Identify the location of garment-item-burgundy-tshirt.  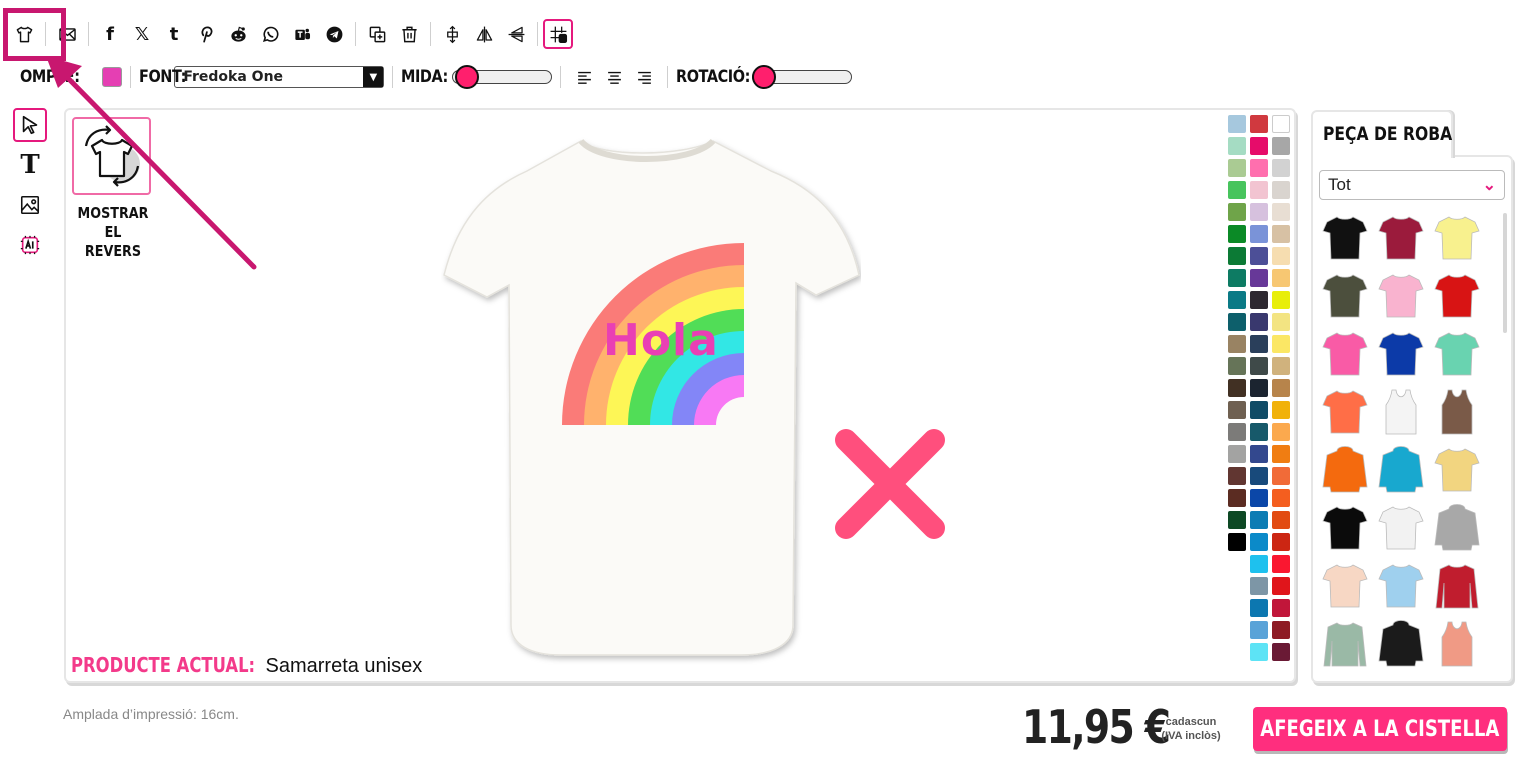
(1401, 238).